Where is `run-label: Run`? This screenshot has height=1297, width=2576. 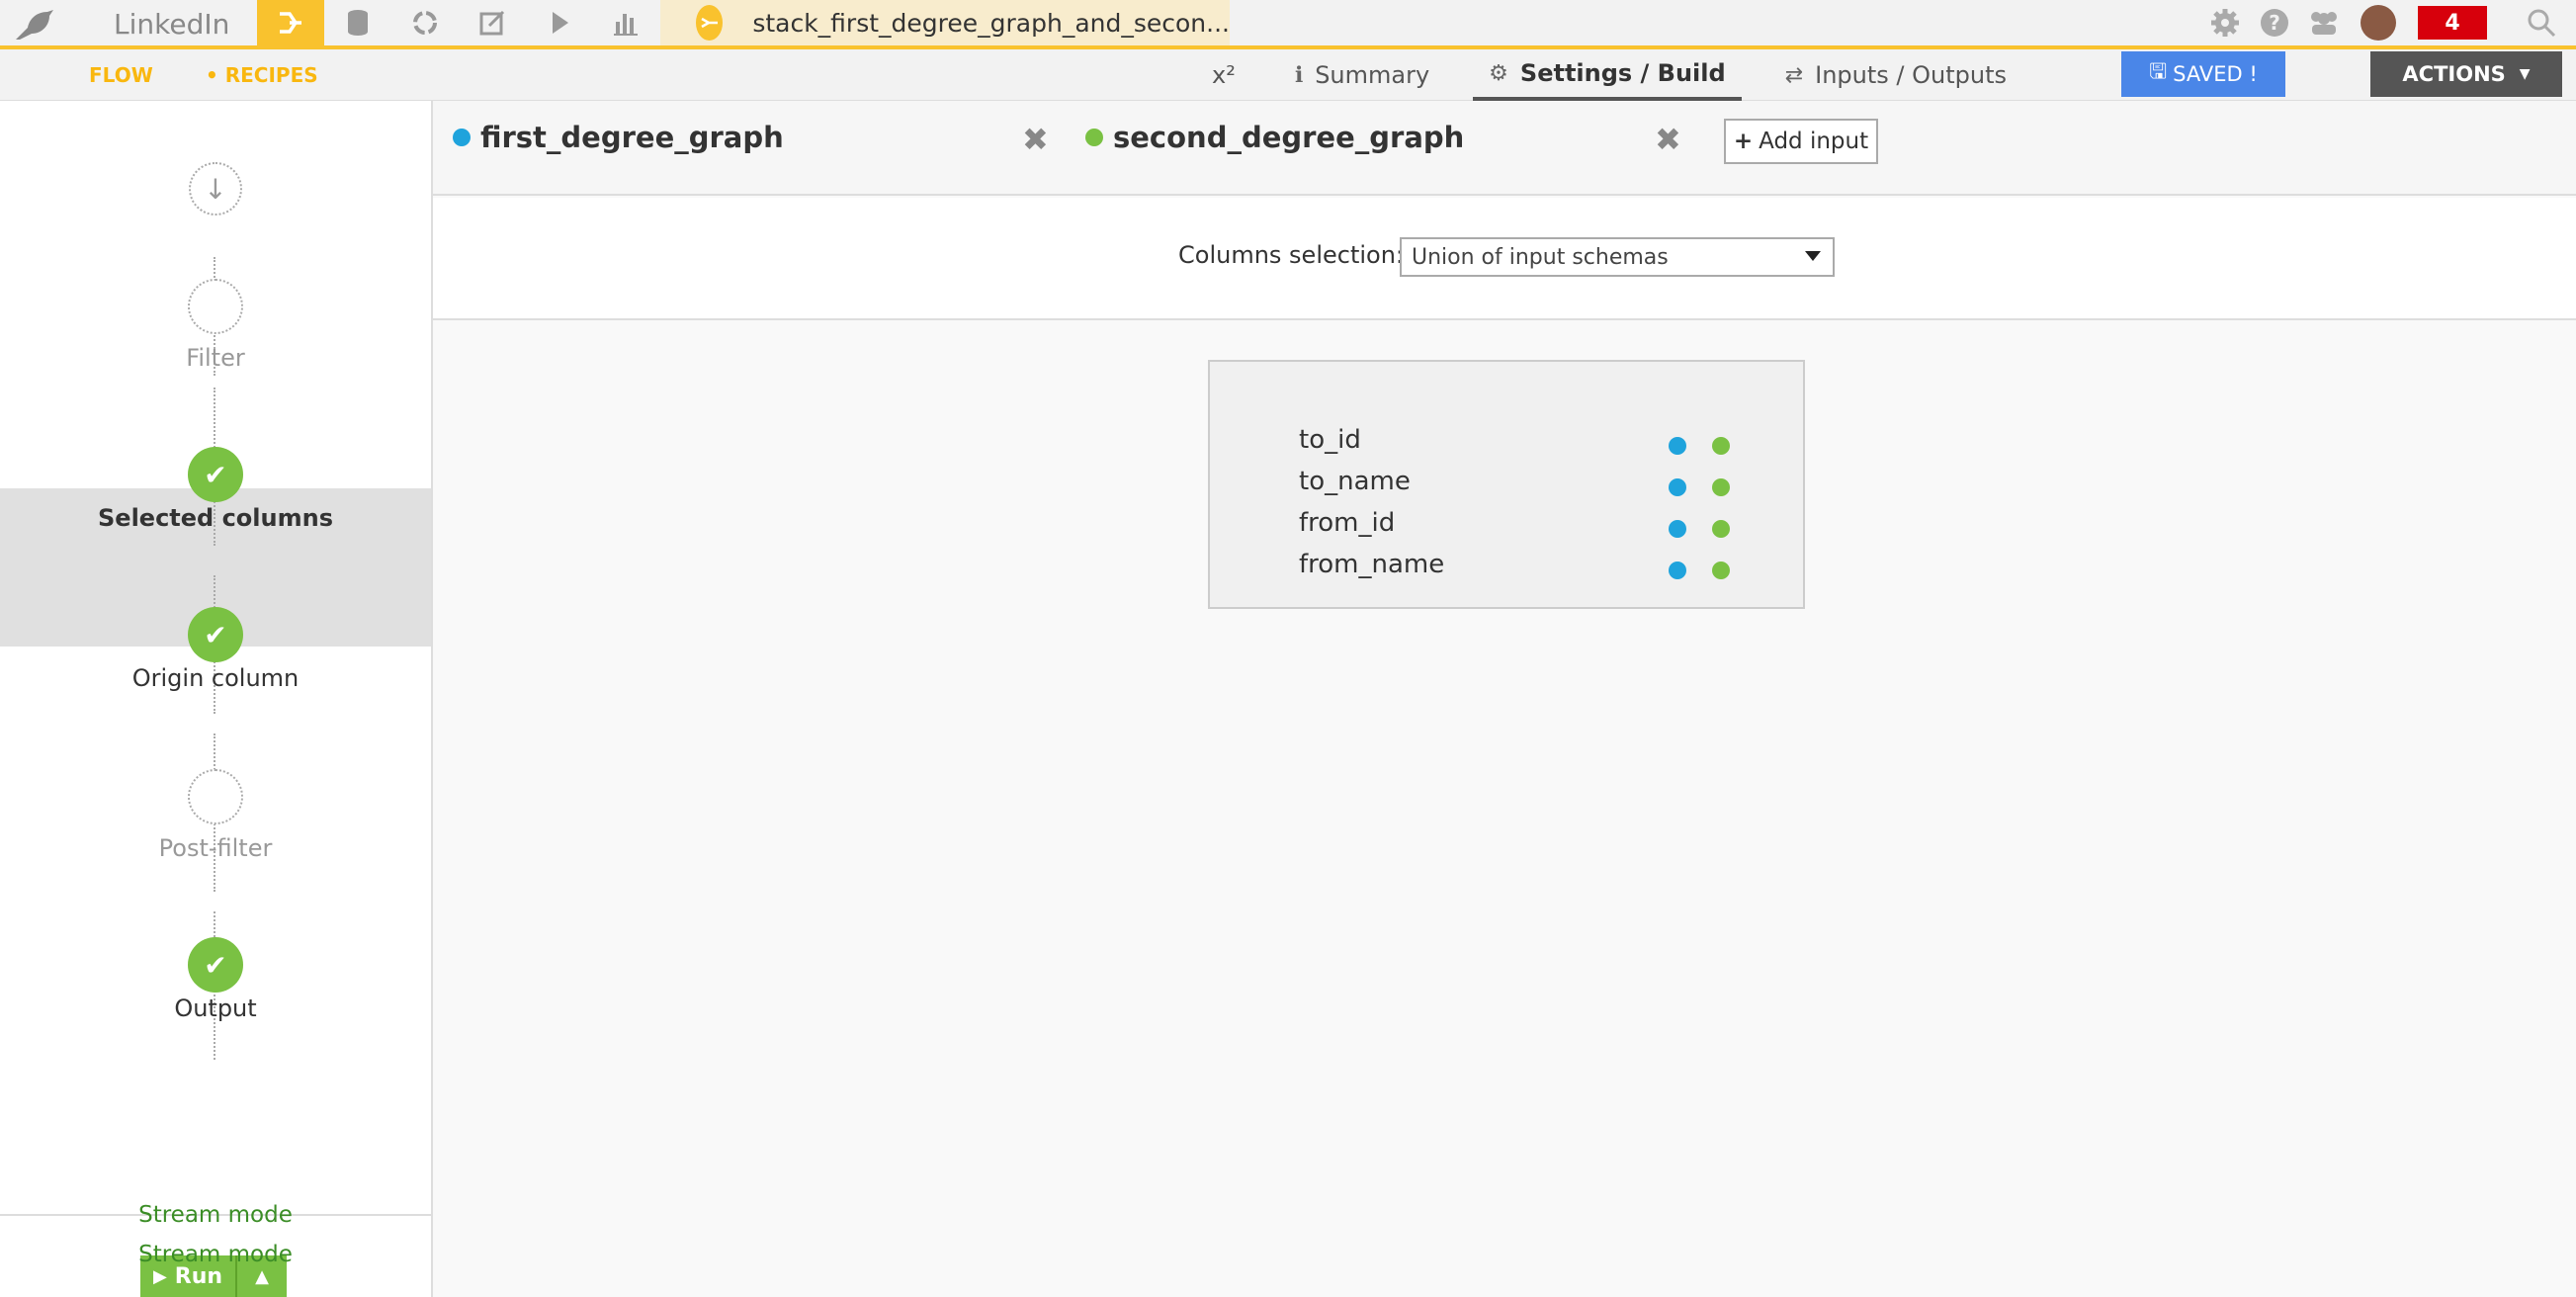 run-label: Run is located at coordinates (198, 1276).